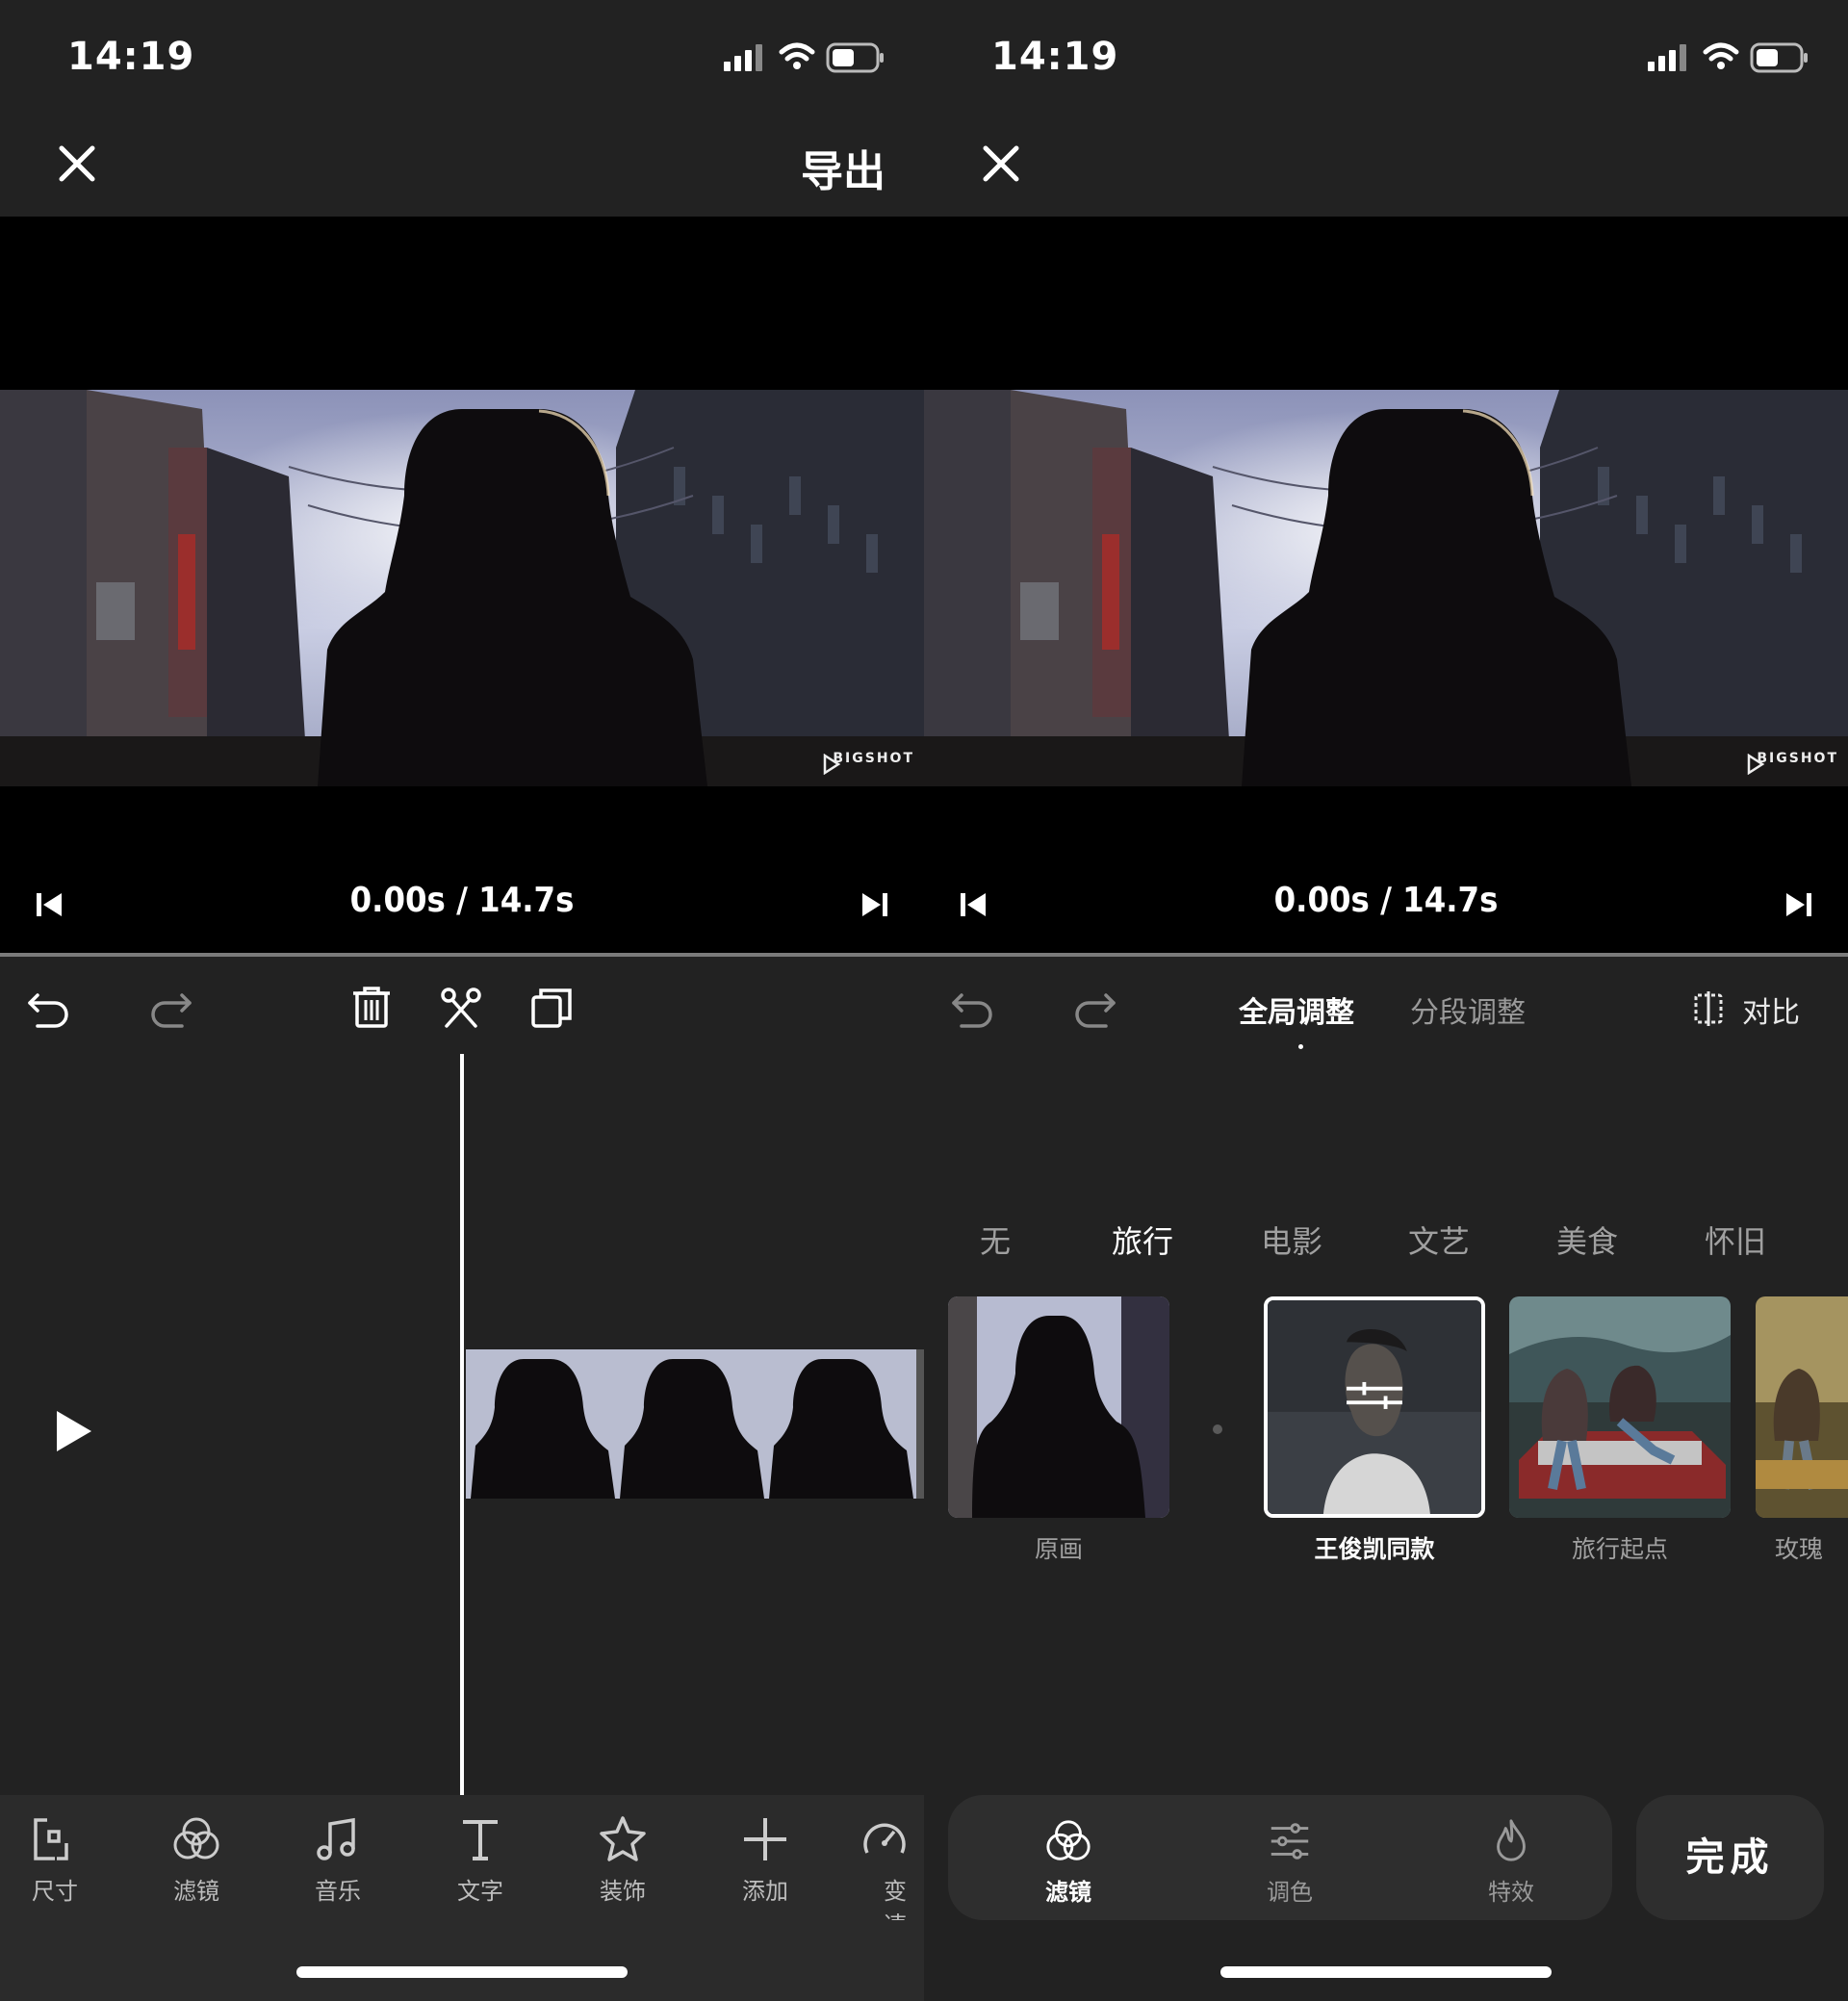 The width and height of the screenshot is (1848, 2001). I want to click on nav-speed-label: 变速, so click(895, 1899).